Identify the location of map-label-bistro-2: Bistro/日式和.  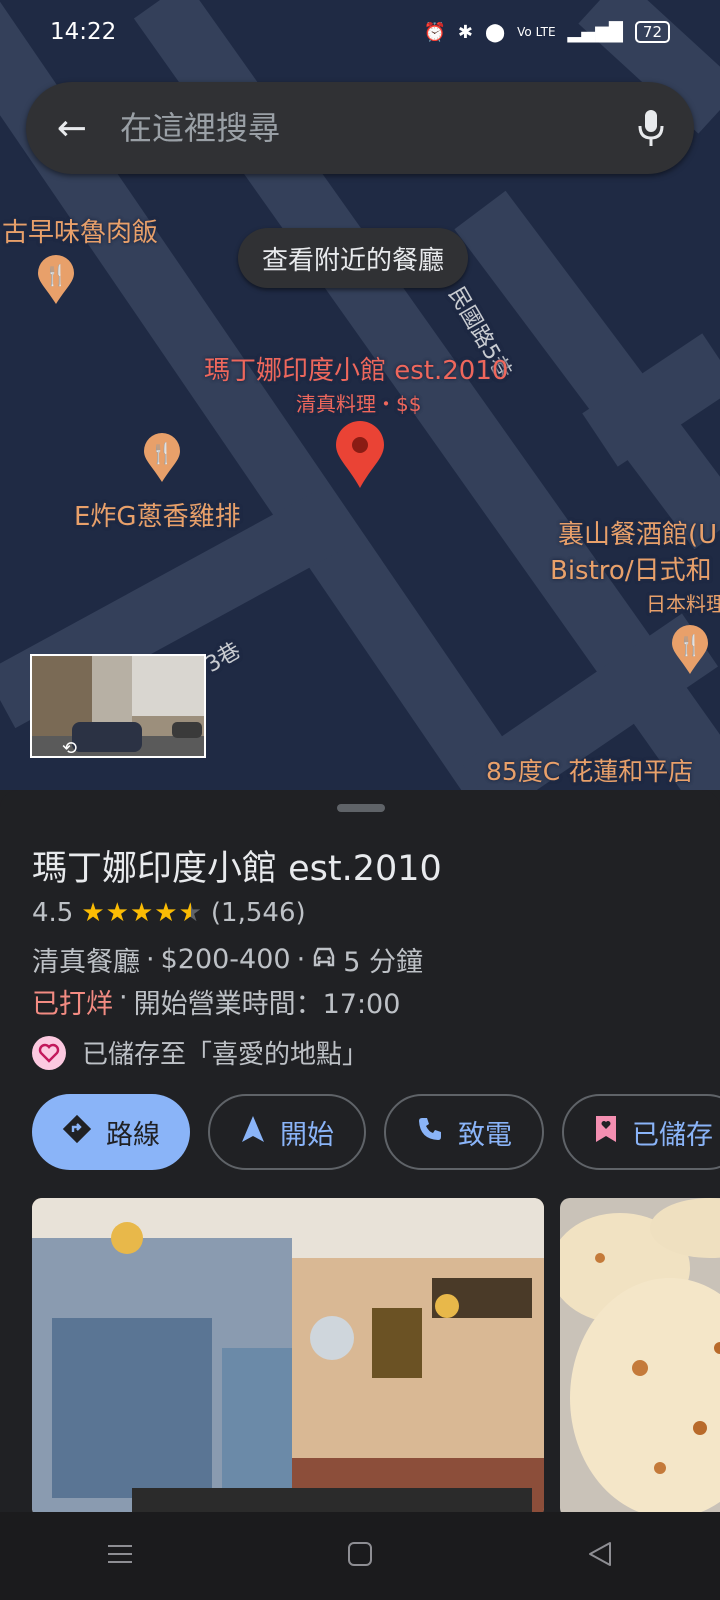
(631, 568).